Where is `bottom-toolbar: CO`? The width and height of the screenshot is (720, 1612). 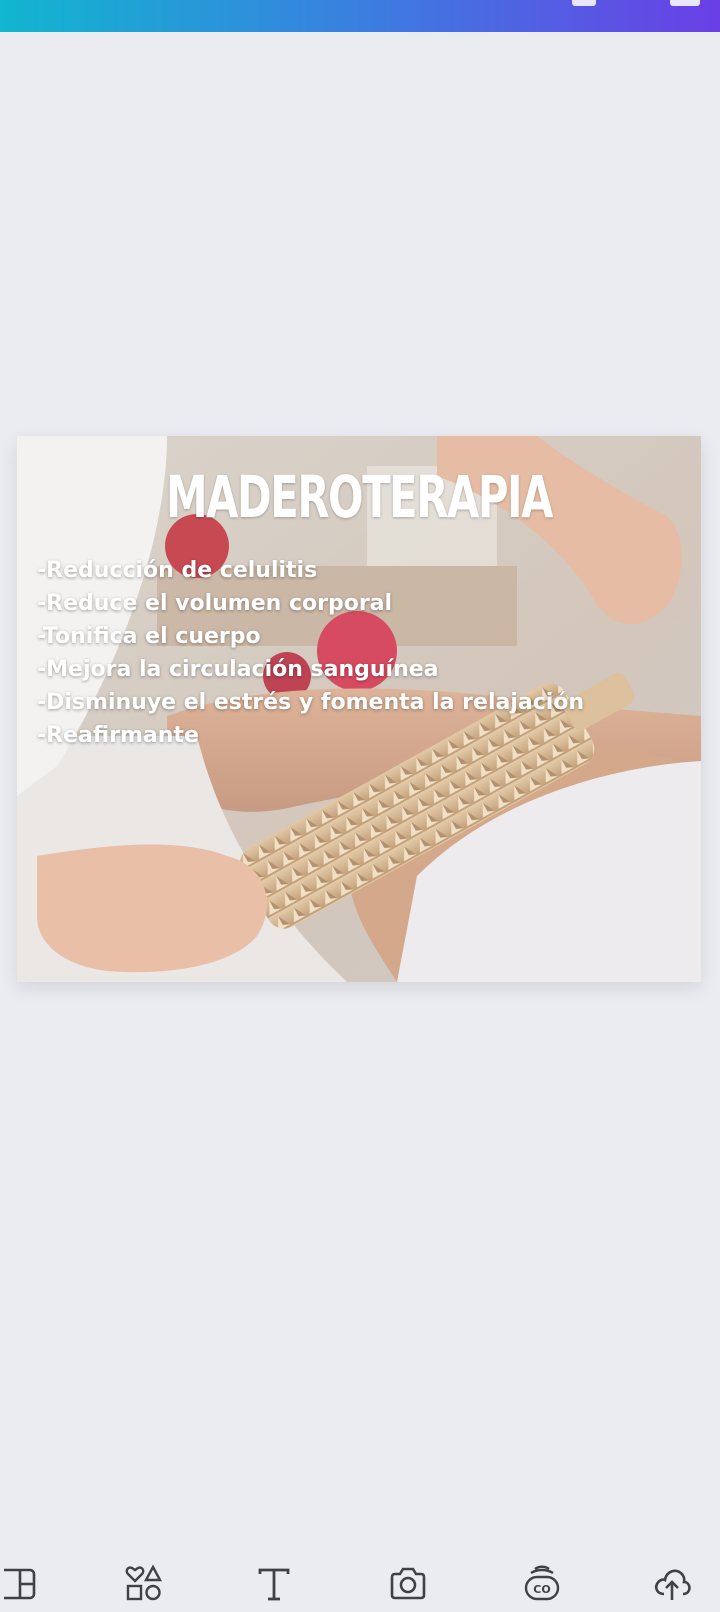 bottom-toolbar: CO is located at coordinates (360, 1582).